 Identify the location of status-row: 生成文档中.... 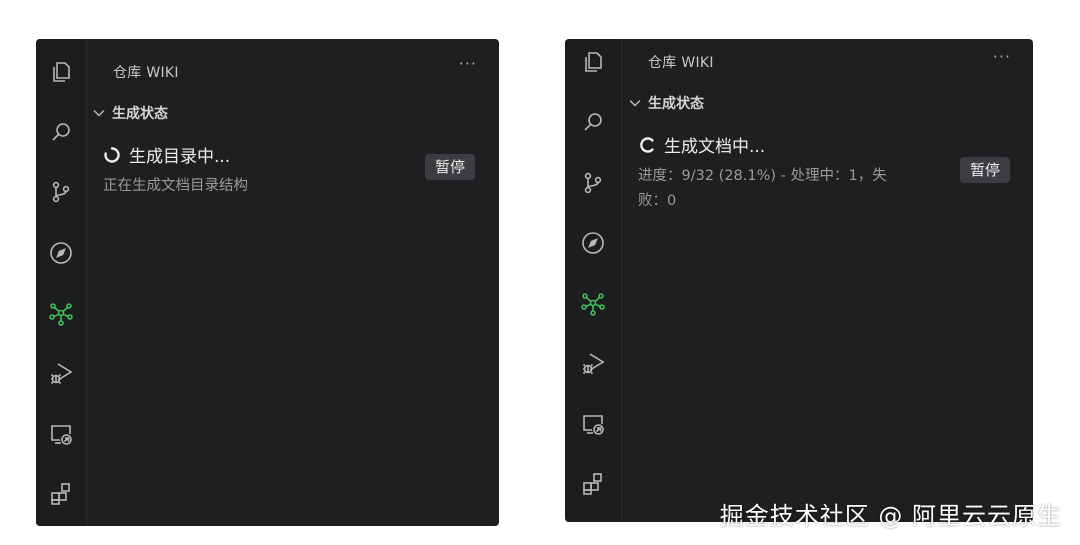
(701, 144).